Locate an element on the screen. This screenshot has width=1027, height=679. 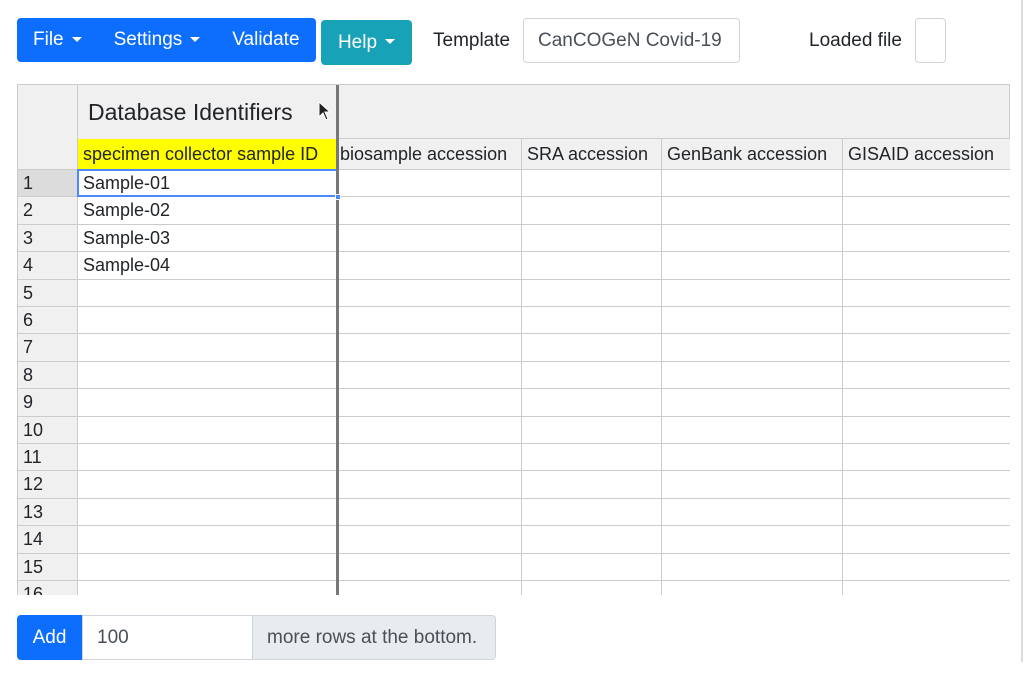
column-header: specimen collector sample ID is located at coordinates (208, 154).